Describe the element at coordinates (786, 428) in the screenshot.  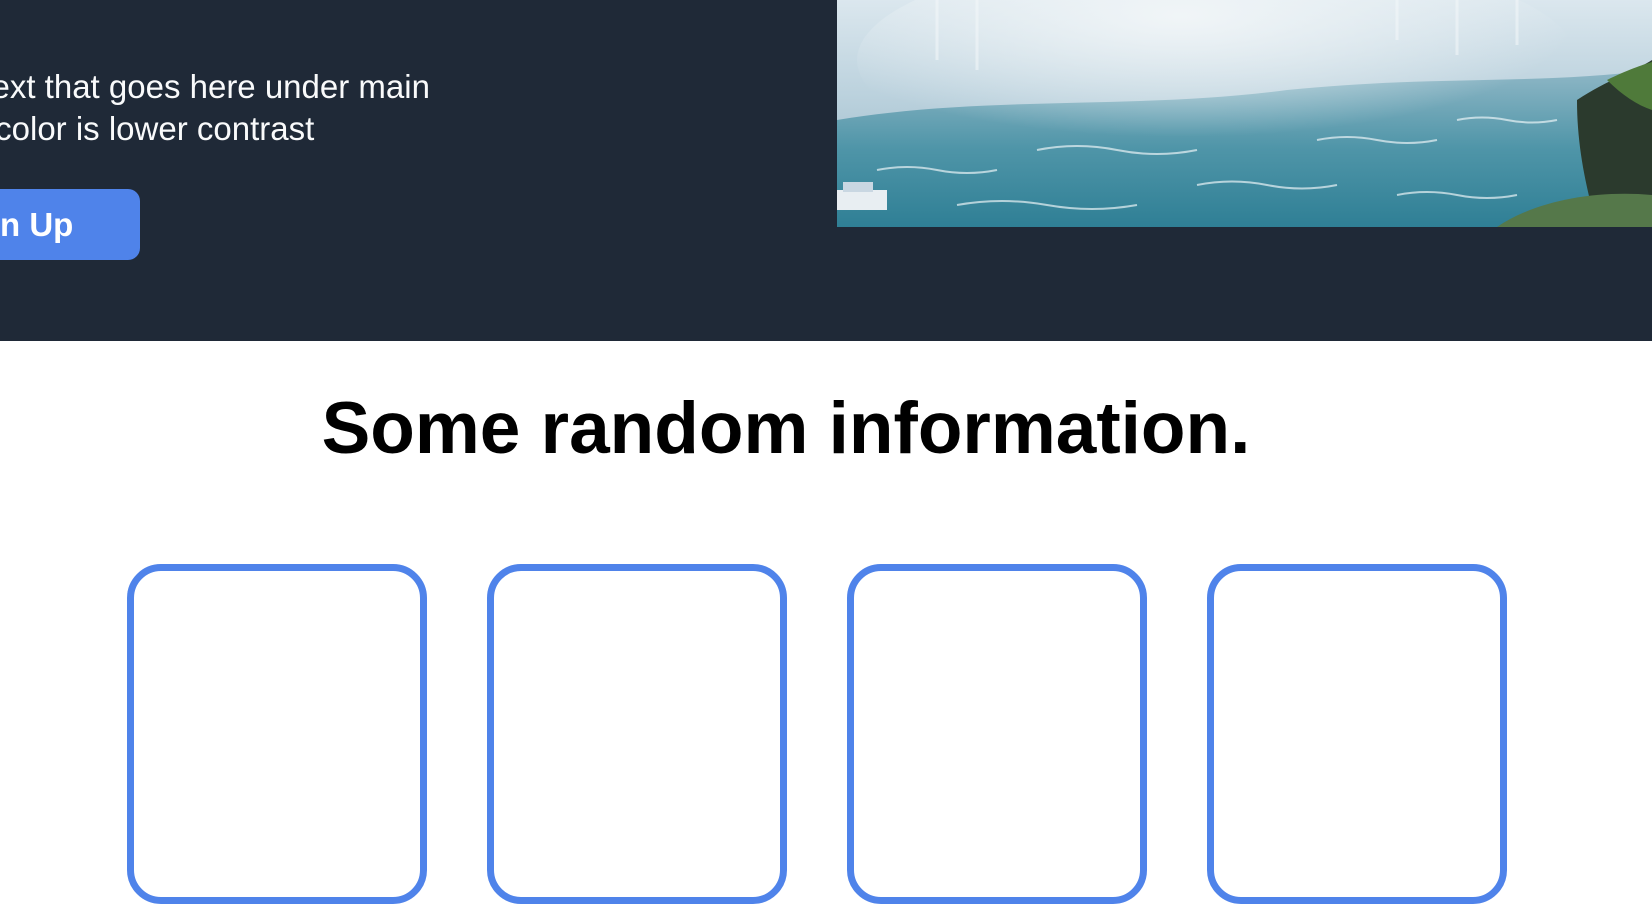
I see `info-heading: Some random information.` at that location.